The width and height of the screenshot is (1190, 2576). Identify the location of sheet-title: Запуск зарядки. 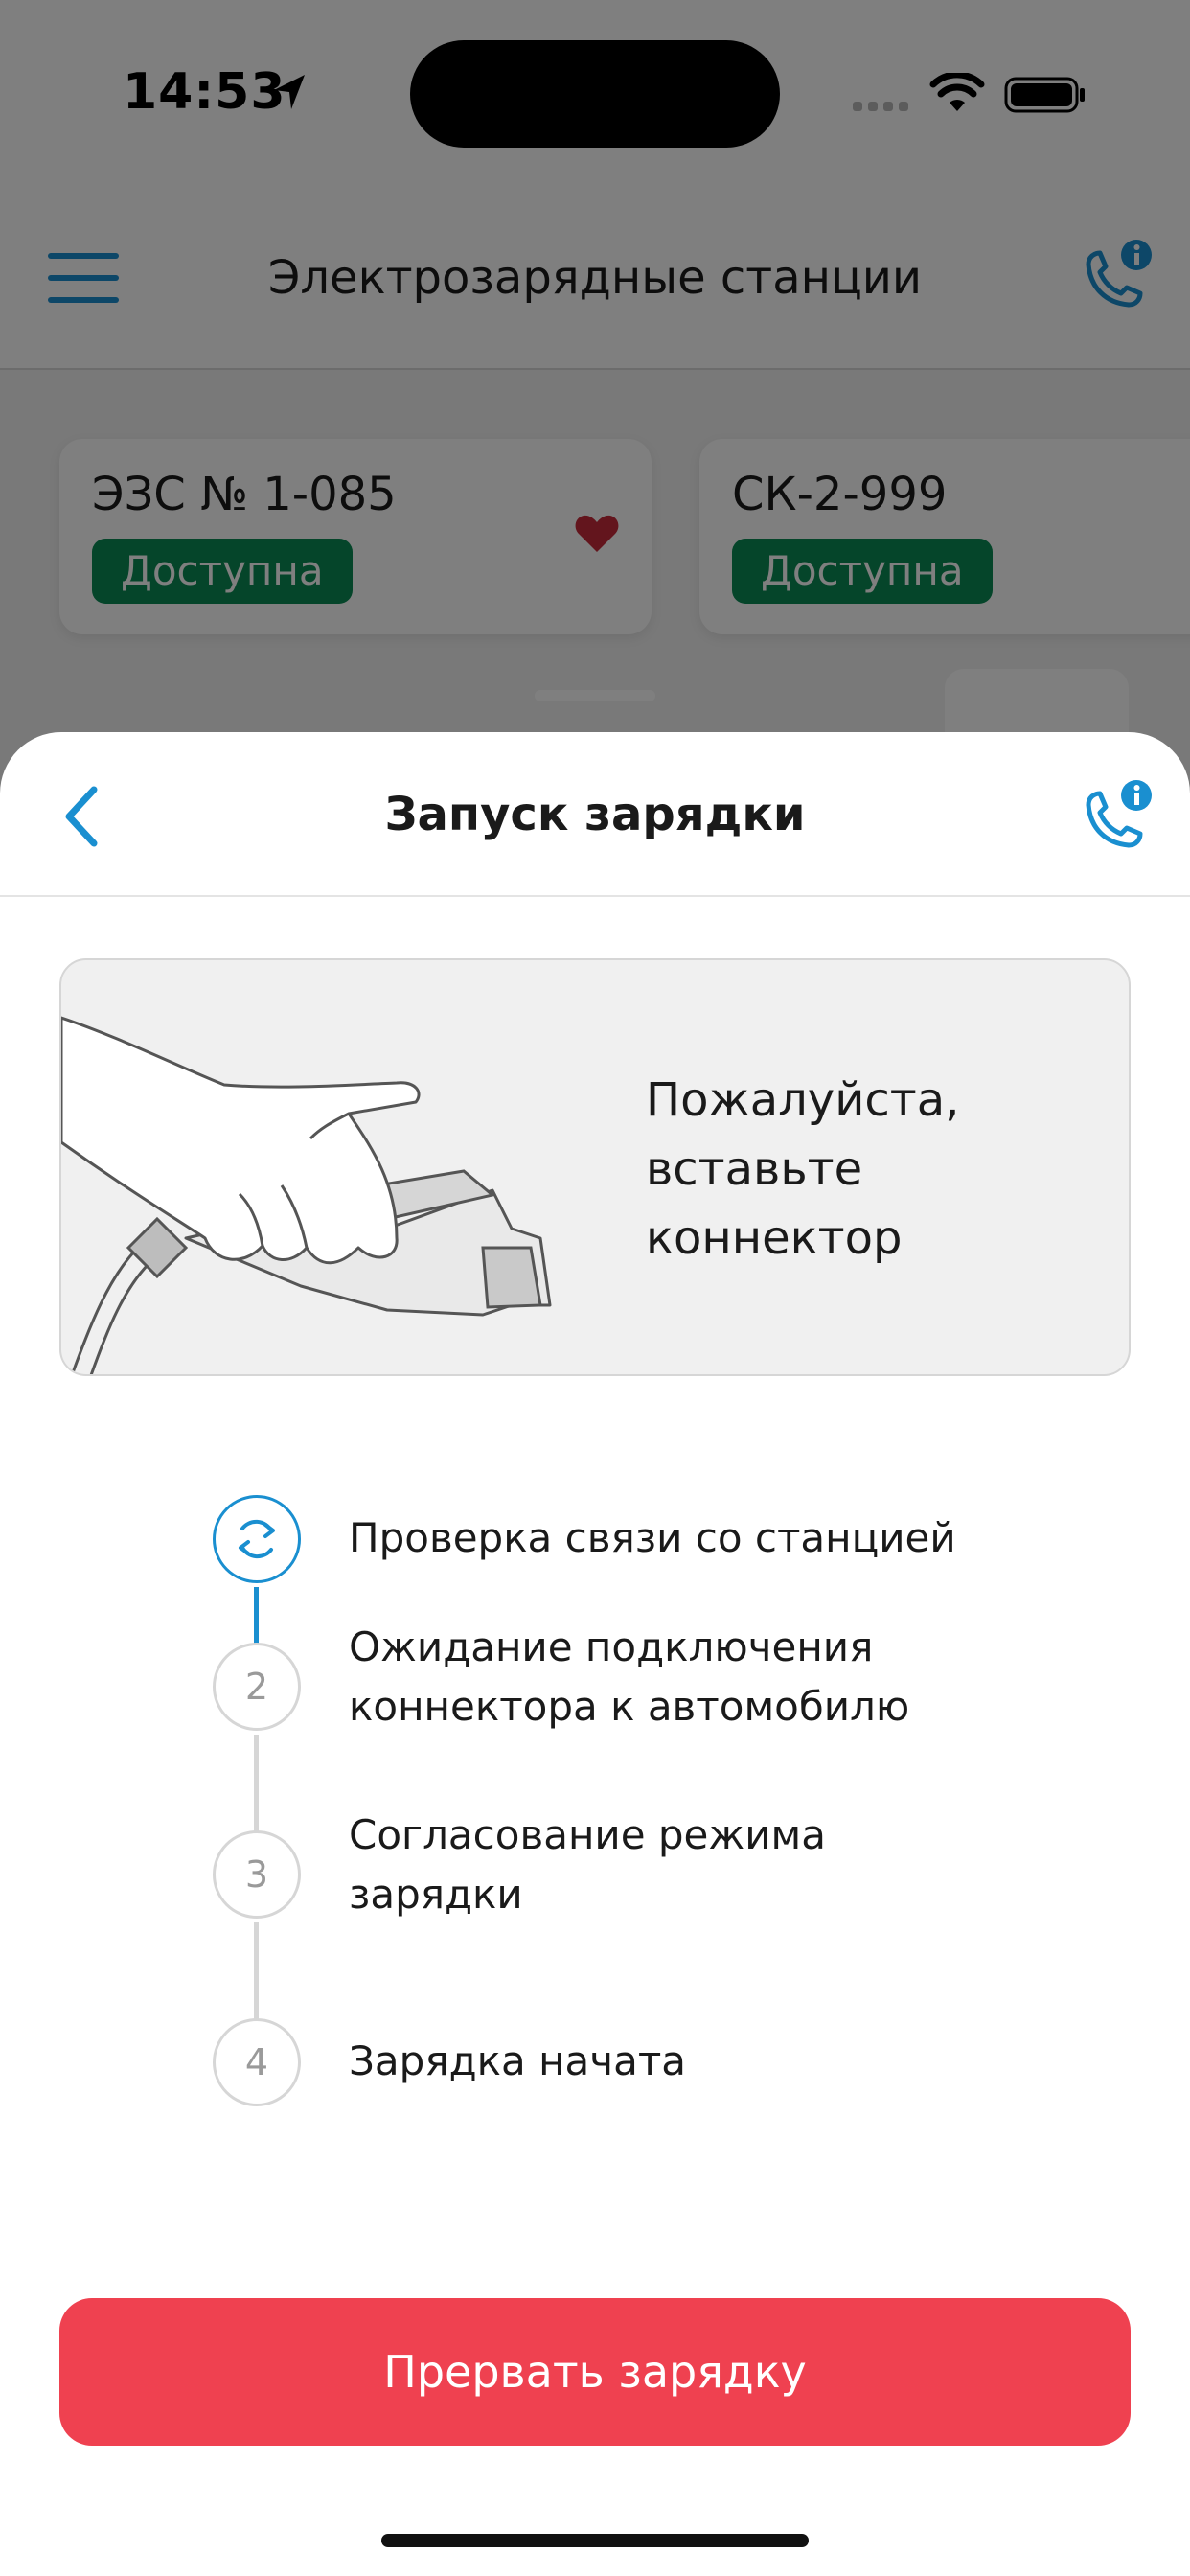
(595, 814).